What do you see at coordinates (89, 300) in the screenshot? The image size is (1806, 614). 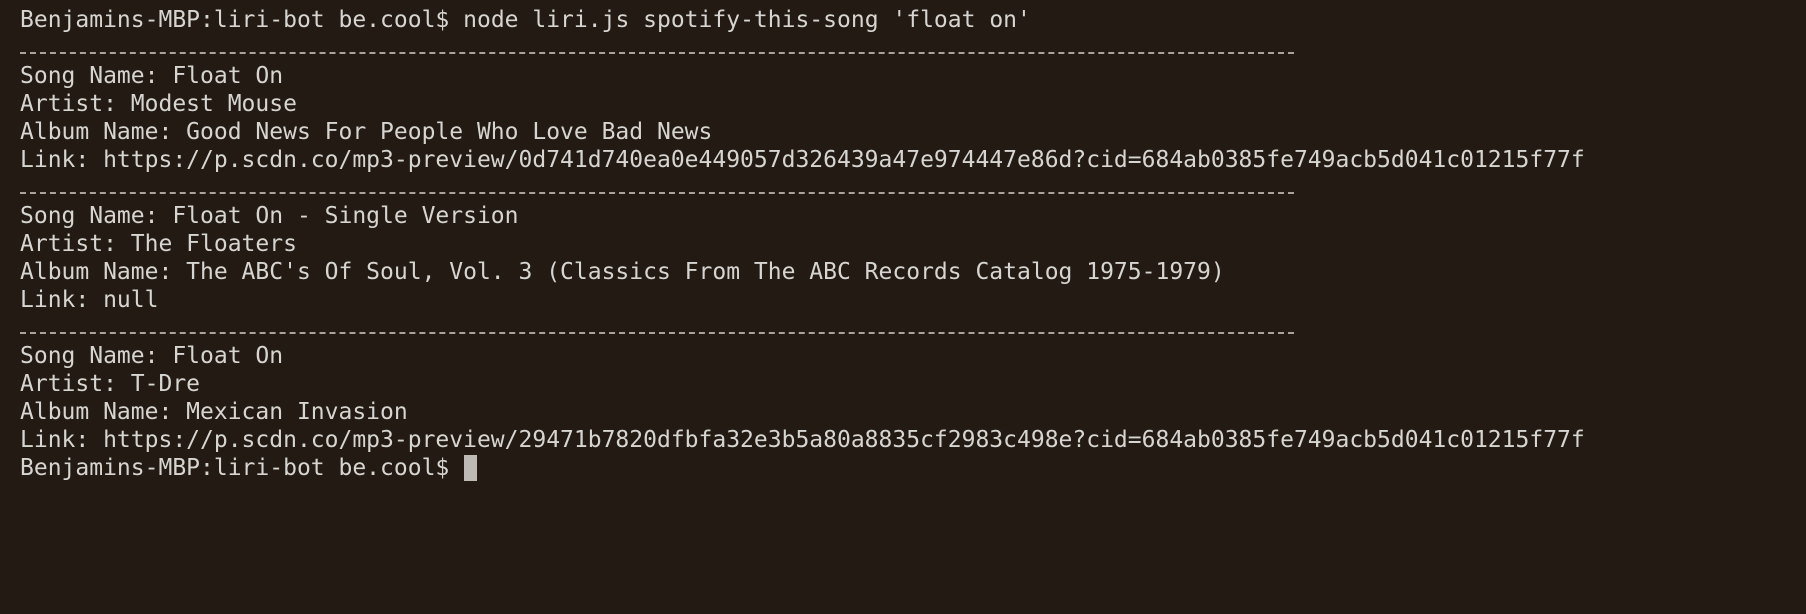 I see `result-link: Link: null` at bounding box center [89, 300].